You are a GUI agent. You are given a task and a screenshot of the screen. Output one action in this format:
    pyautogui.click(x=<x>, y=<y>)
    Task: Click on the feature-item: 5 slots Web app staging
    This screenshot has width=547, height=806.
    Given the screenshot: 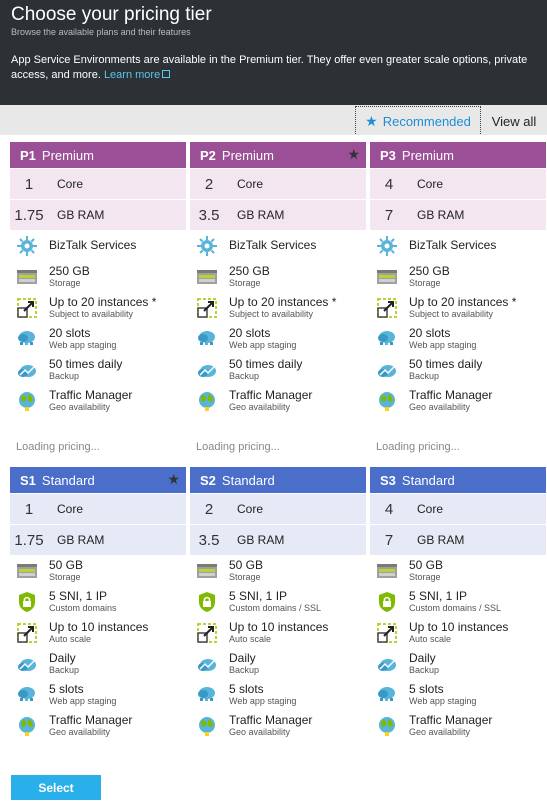 What is the action you would take?
    pyautogui.click(x=281, y=698)
    